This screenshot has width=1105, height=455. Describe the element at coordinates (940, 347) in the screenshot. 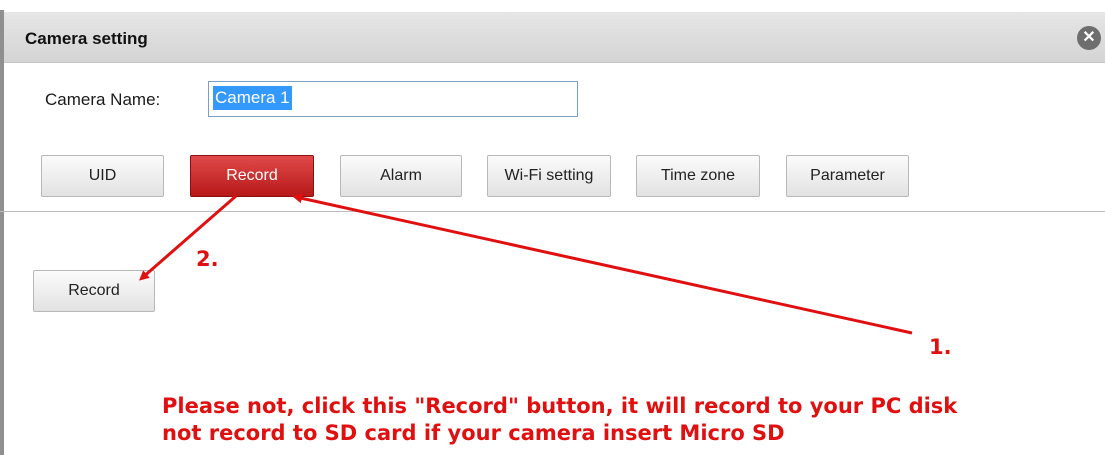

I see `marker-1: 1.` at that location.